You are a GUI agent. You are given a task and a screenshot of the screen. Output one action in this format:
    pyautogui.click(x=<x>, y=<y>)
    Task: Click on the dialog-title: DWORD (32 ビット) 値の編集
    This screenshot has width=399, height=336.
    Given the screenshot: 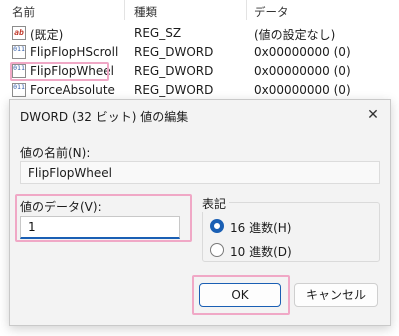 What is the action you would take?
    pyautogui.click(x=104, y=117)
    